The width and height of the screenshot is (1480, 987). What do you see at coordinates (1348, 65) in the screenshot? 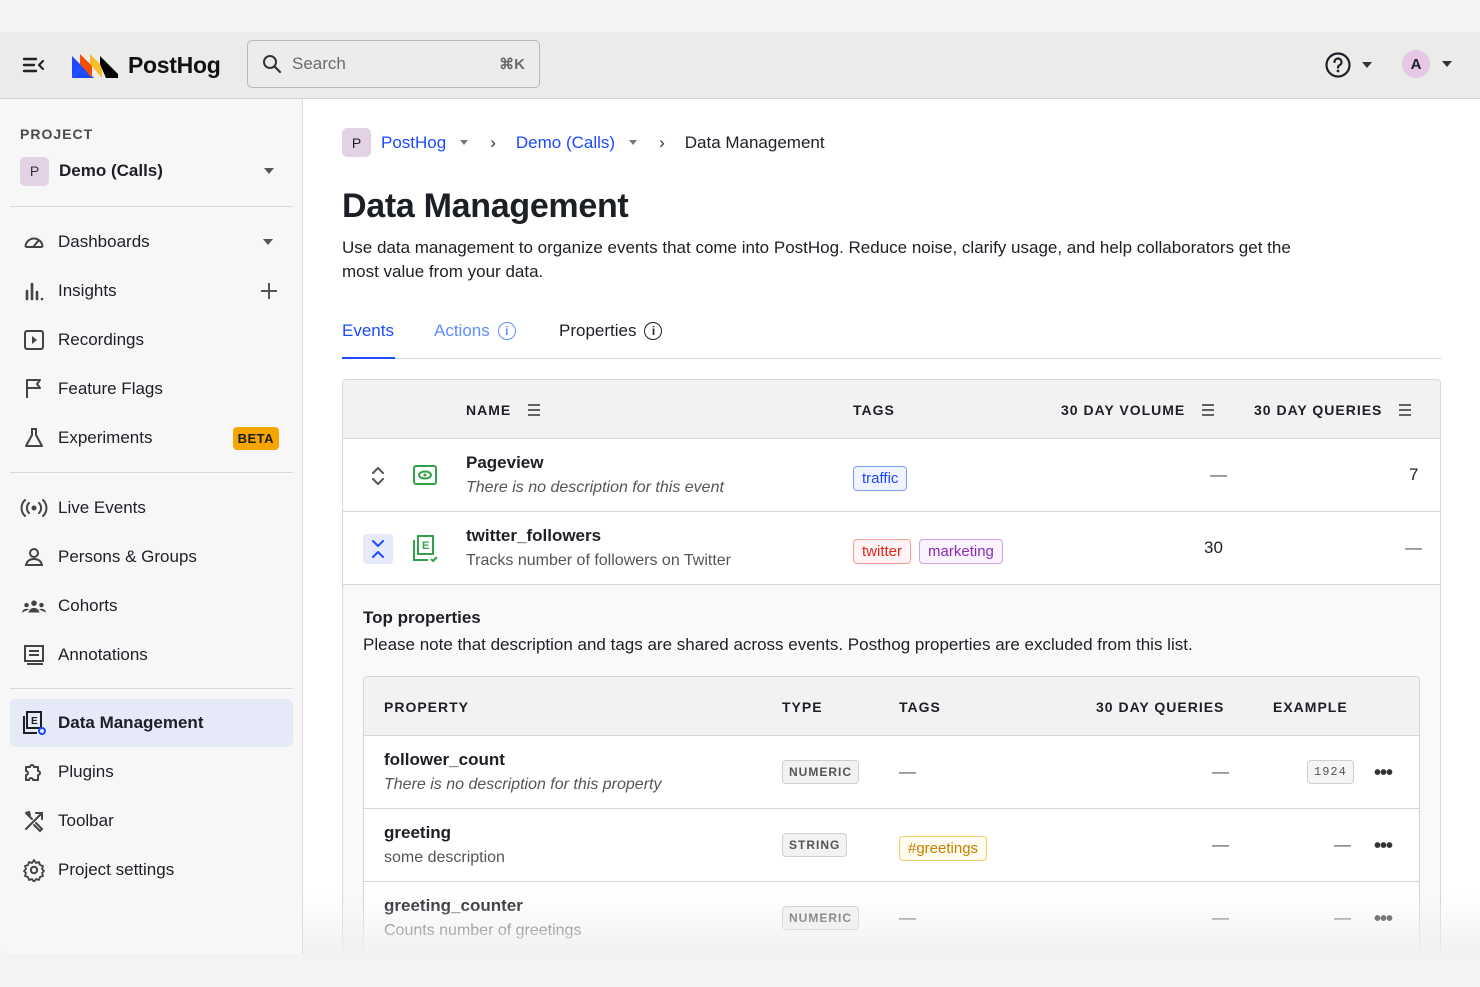
I see `help-menu-button` at bounding box center [1348, 65].